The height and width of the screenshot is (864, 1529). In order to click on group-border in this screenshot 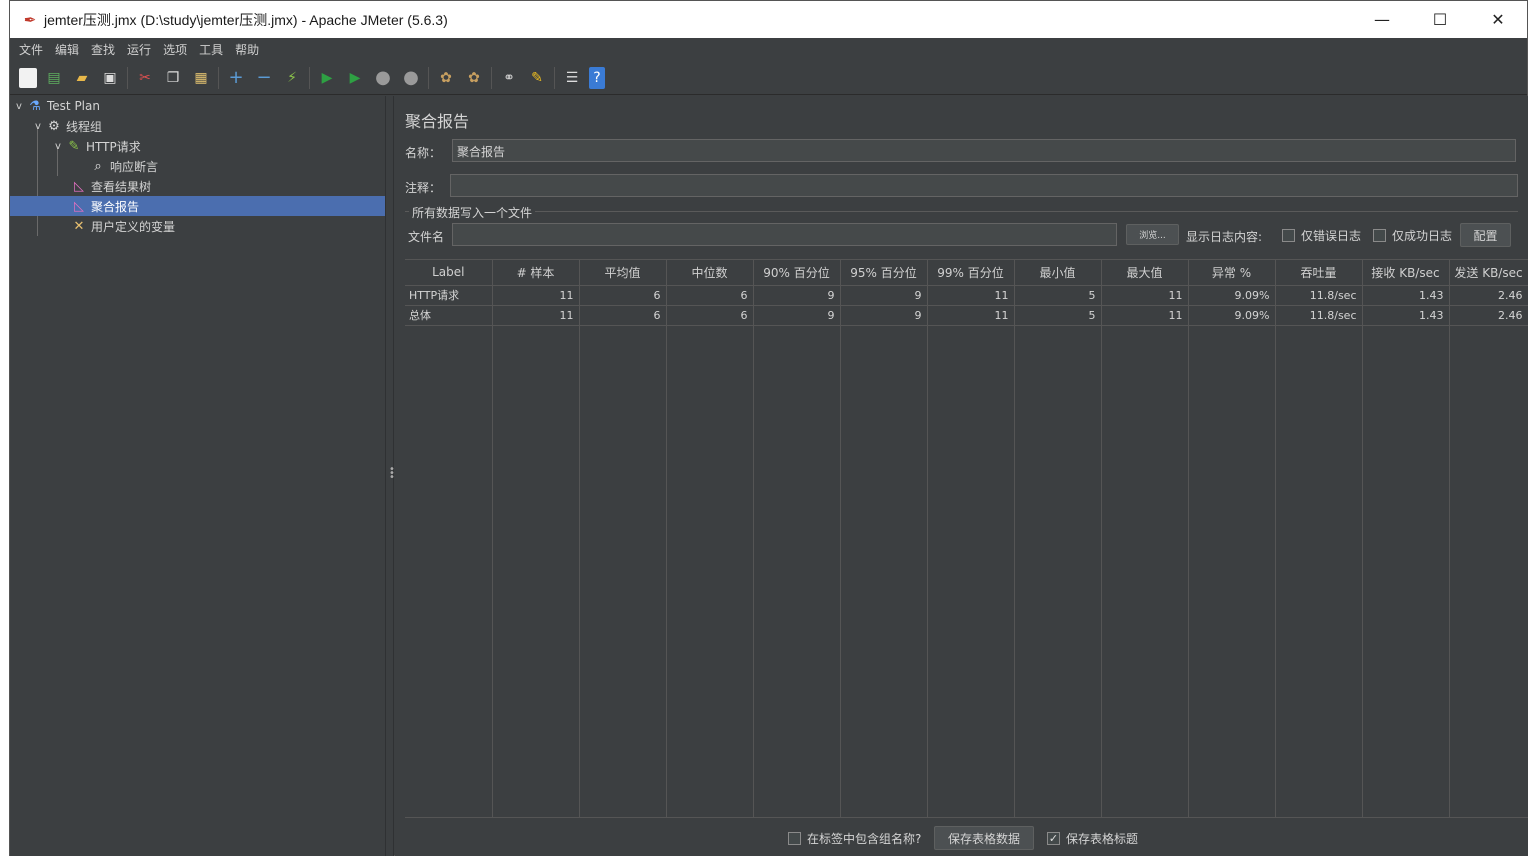, I will do `click(961, 211)`.